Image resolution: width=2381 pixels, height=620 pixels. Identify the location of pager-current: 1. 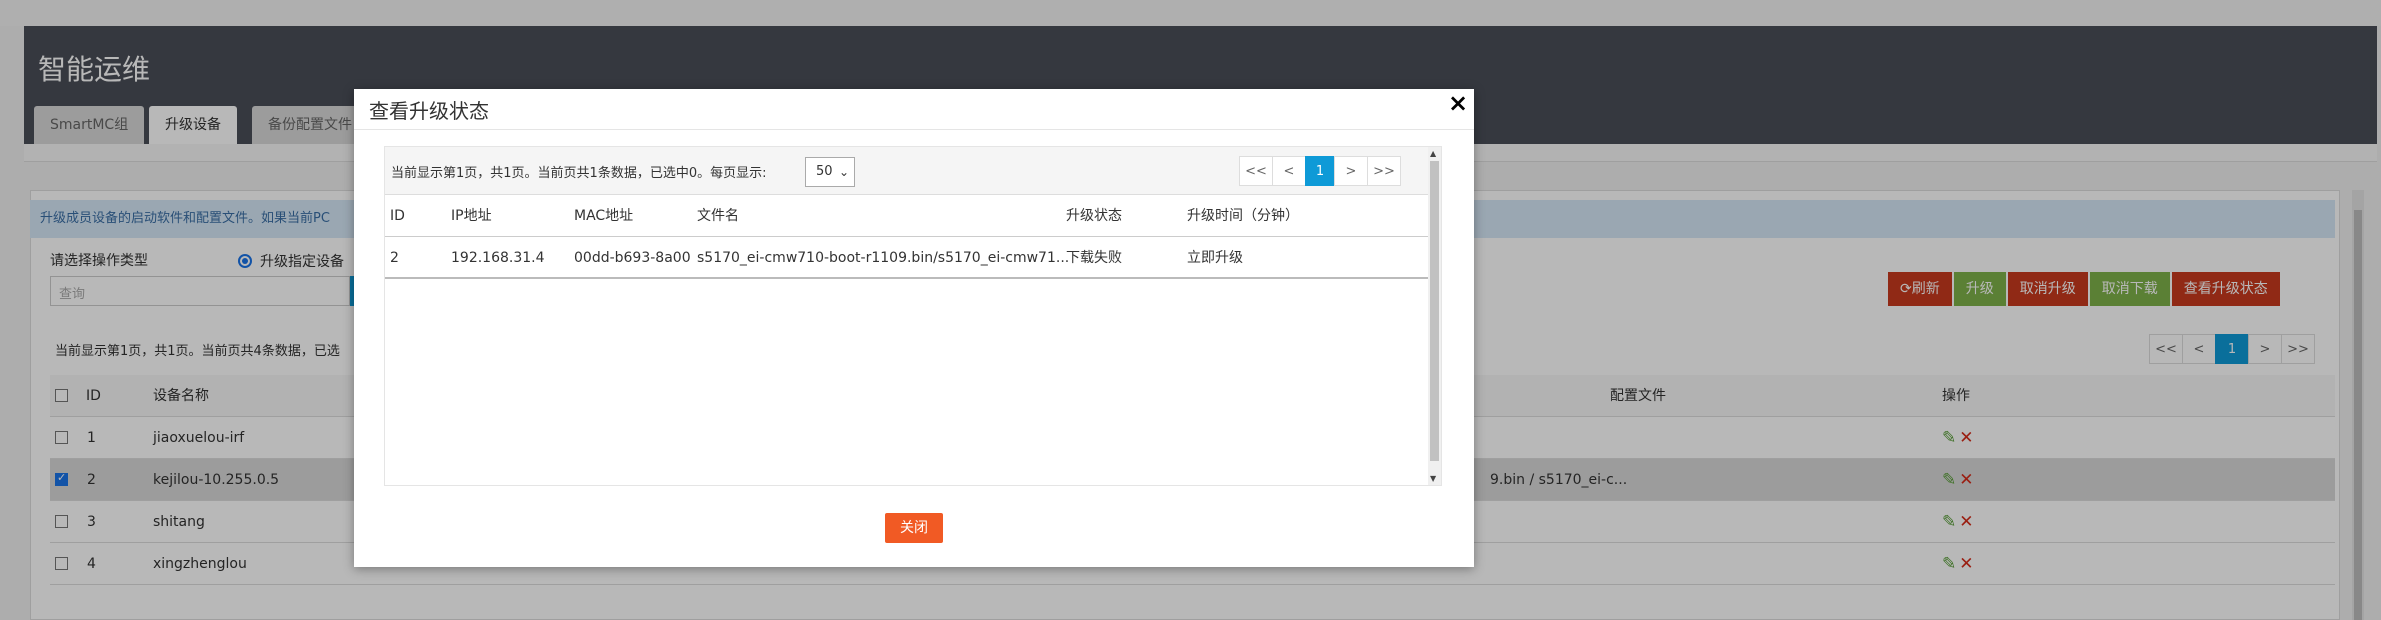
(1320, 171).